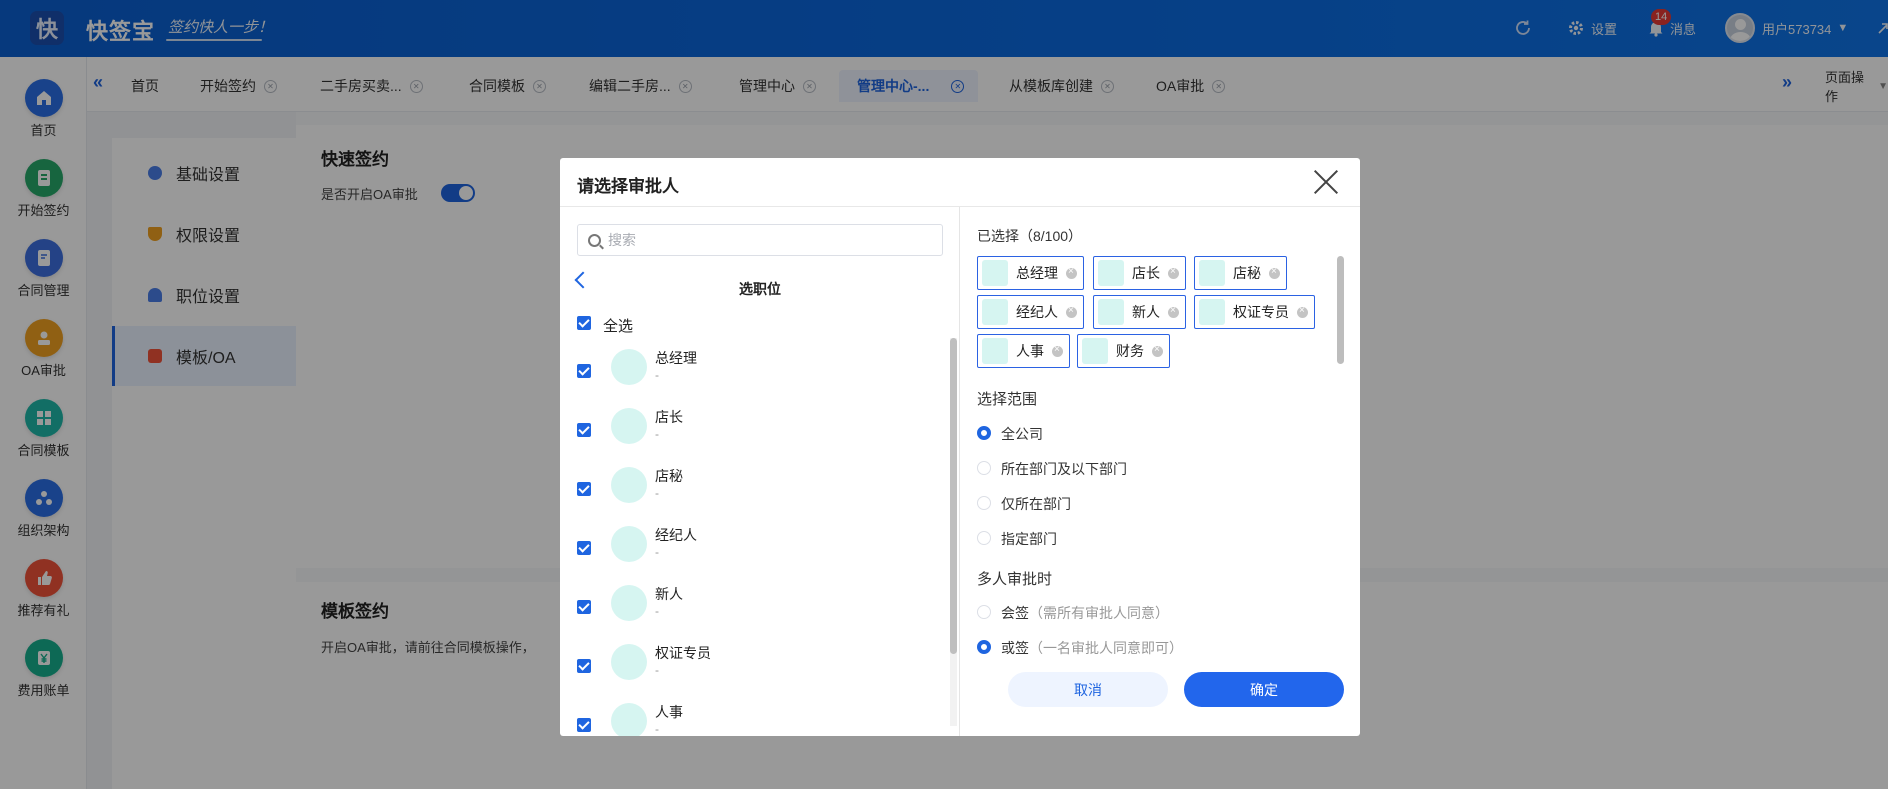 The image size is (1888, 789). I want to click on dialog-header-divider, so click(960, 206).